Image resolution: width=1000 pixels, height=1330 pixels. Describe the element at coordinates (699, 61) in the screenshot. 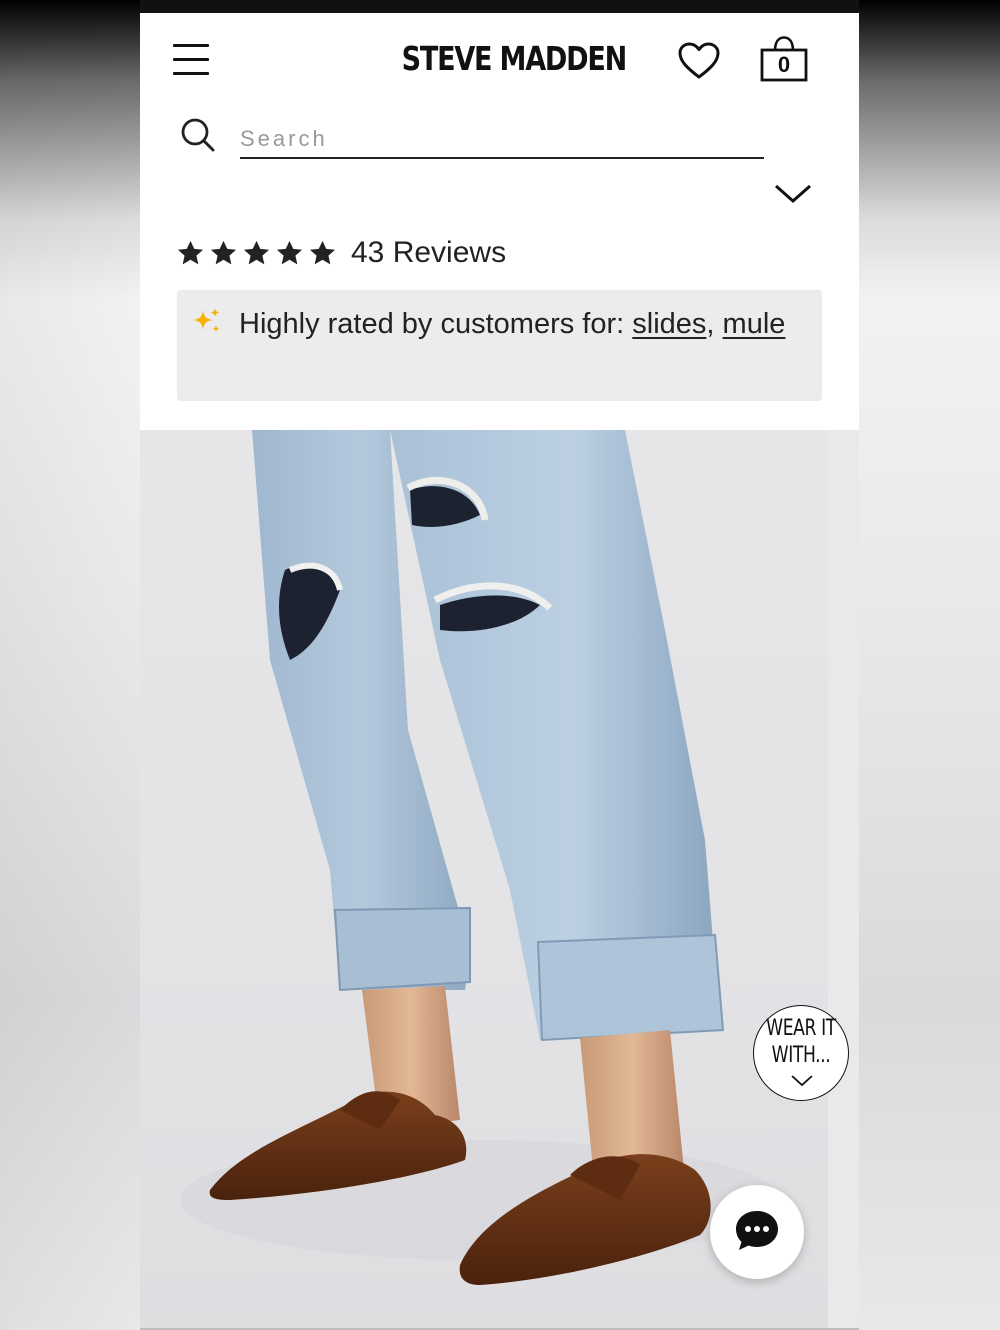

I see `heart-icon` at that location.